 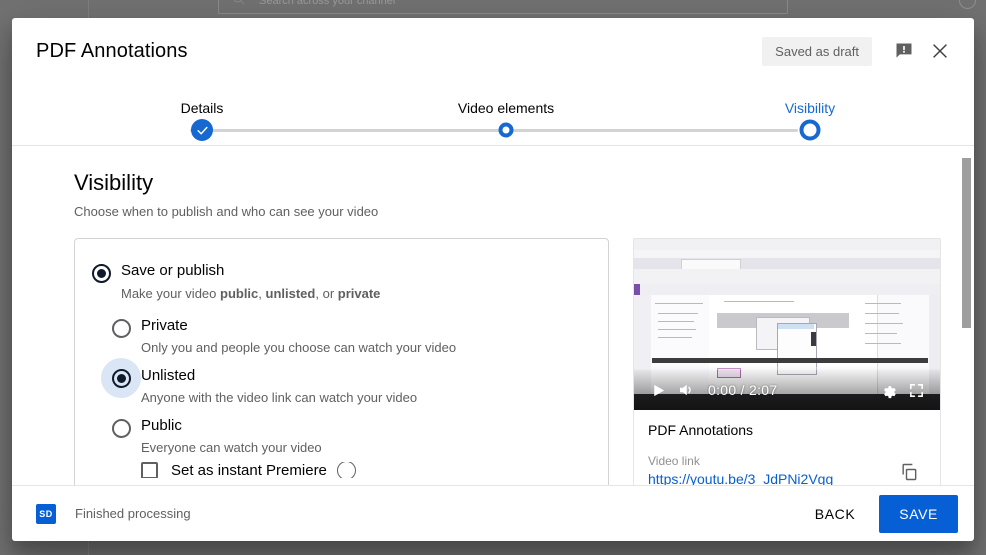 I want to click on dialog-header: PDF Annotations Saved as draft, so click(x=493, y=51).